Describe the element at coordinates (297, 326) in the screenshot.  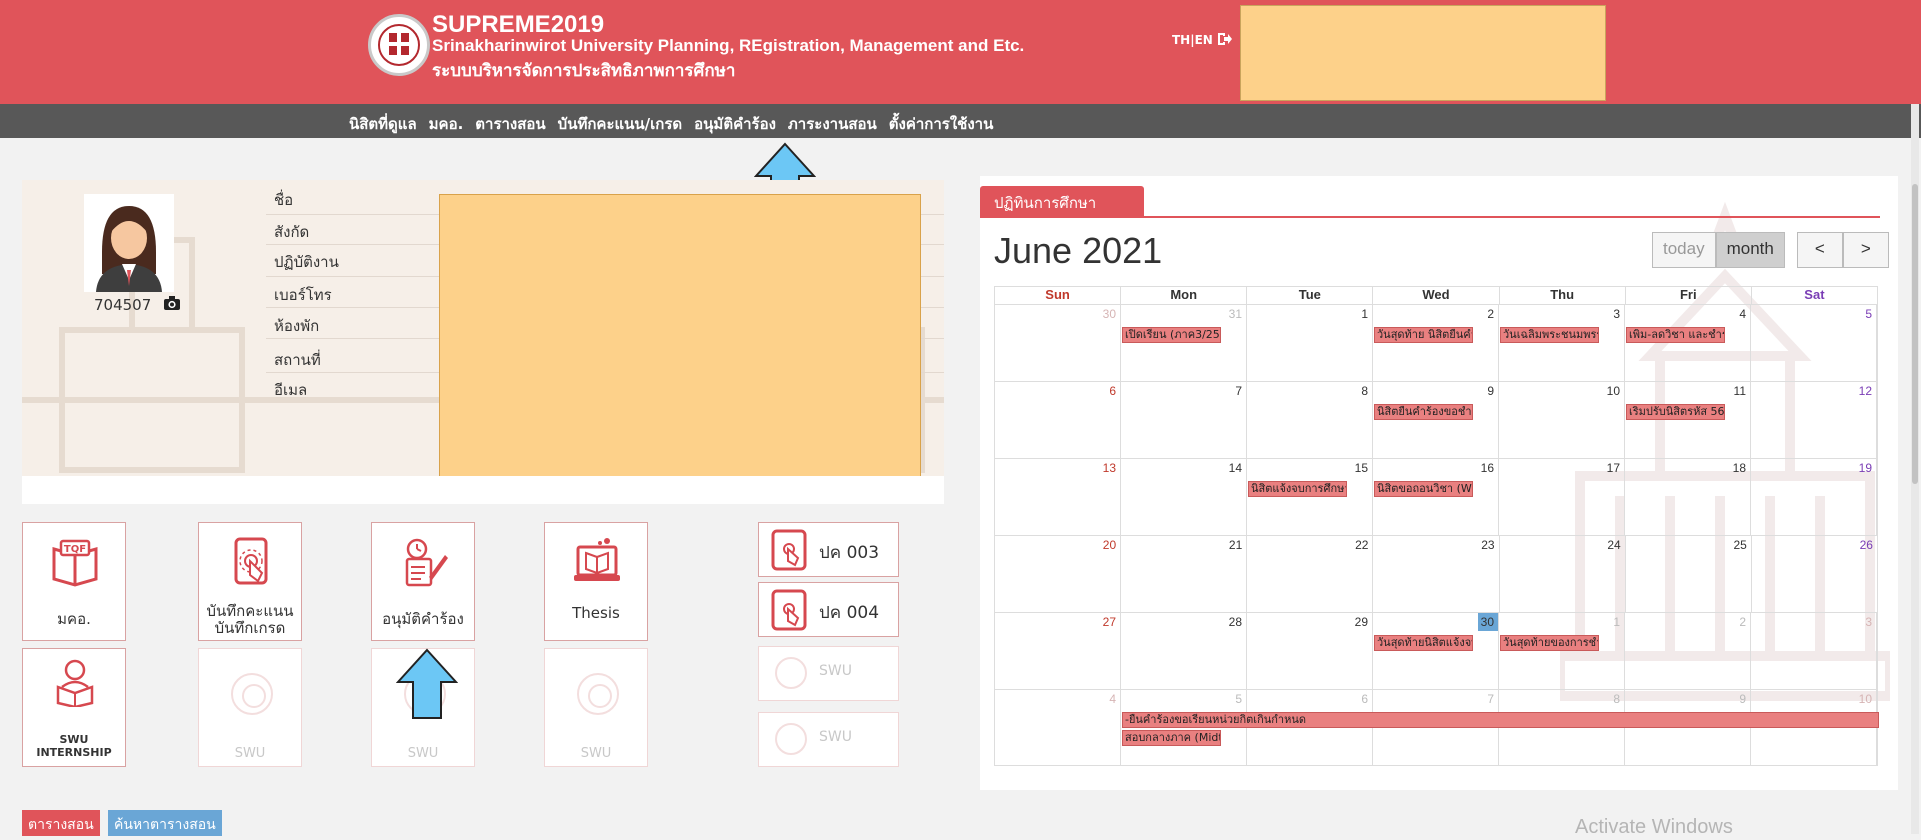
I see `label-room: ห้องพัก` at that location.